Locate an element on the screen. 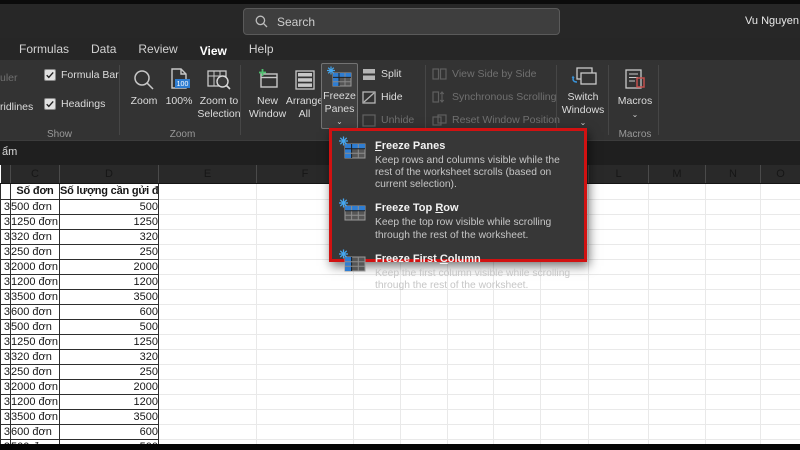 The height and width of the screenshot is (450, 800). cell-quantity: 500 is located at coordinates (109, 206).